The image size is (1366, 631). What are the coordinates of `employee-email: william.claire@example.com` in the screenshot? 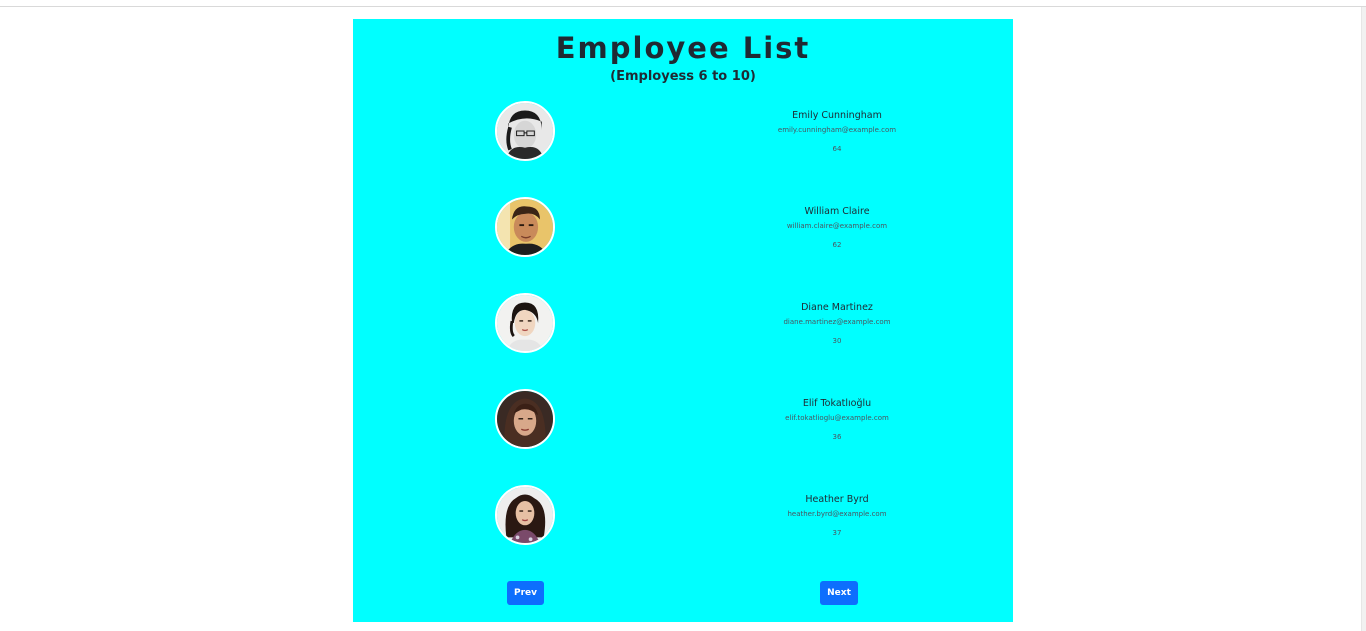 It's located at (837, 226).